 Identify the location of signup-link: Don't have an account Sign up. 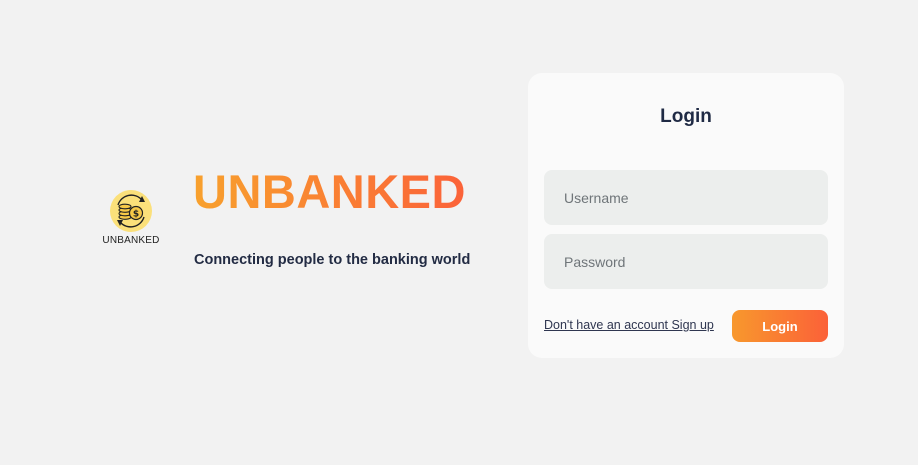
(629, 325).